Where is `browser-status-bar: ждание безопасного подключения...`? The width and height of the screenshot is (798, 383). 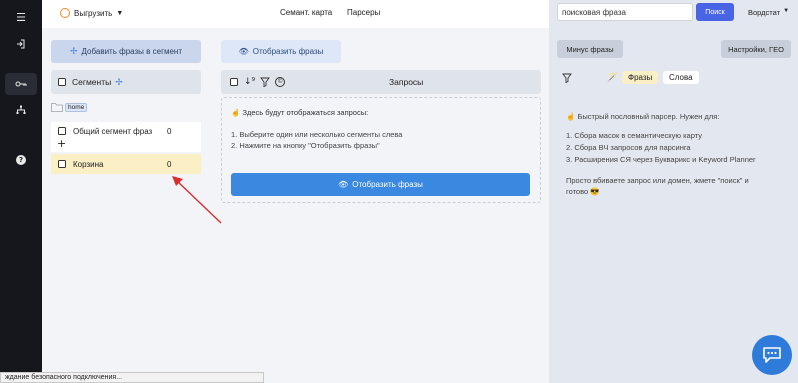
browser-status-bar: ждание безопасного подключения... is located at coordinates (132, 377).